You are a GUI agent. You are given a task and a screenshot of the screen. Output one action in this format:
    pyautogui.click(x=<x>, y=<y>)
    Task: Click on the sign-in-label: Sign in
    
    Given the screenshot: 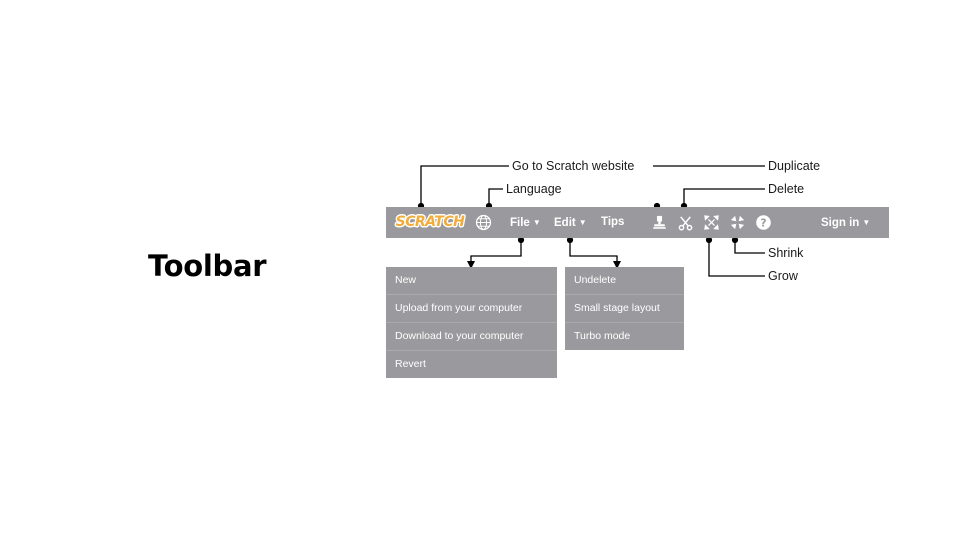 What is the action you would take?
    pyautogui.click(x=840, y=223)
    